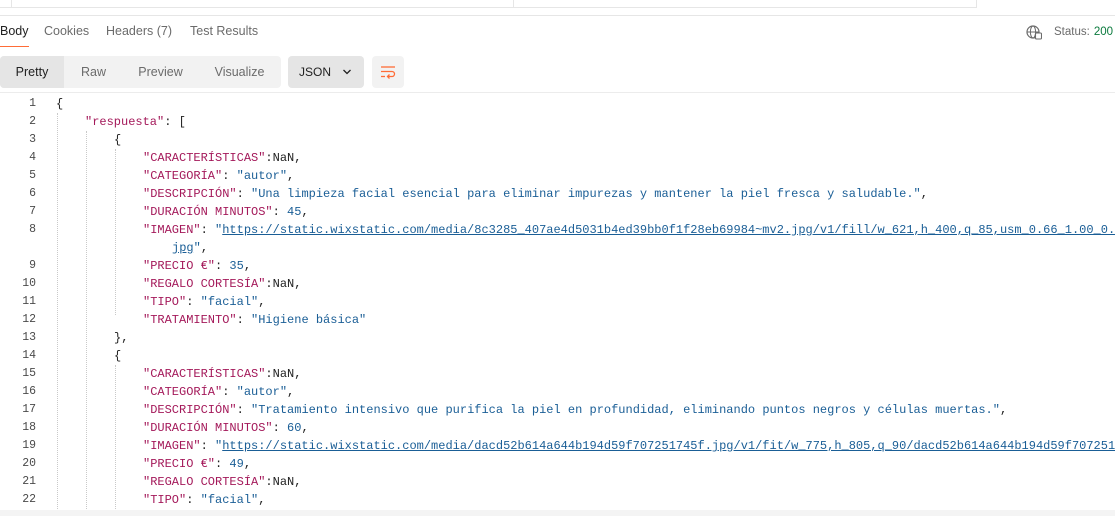  I want to click on json-string: ", so click(197, 248).